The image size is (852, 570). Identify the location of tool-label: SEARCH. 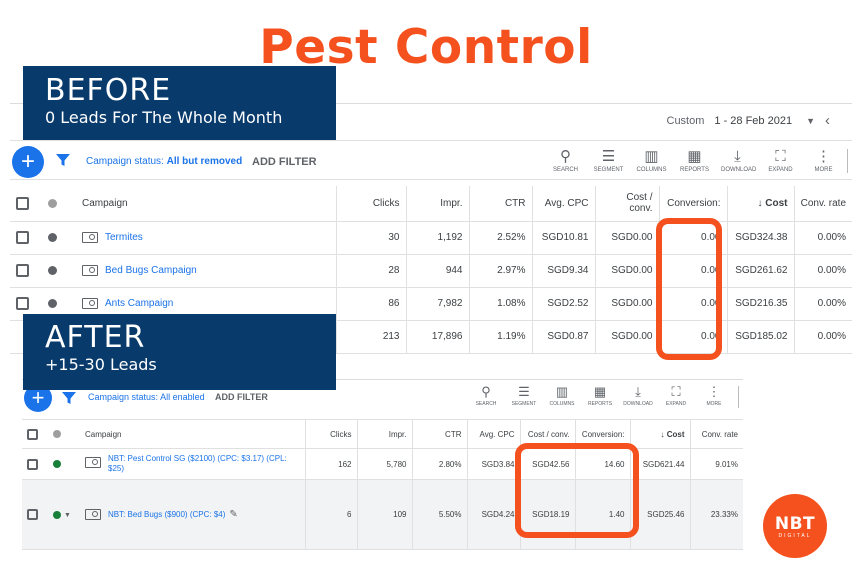
(565, 170).